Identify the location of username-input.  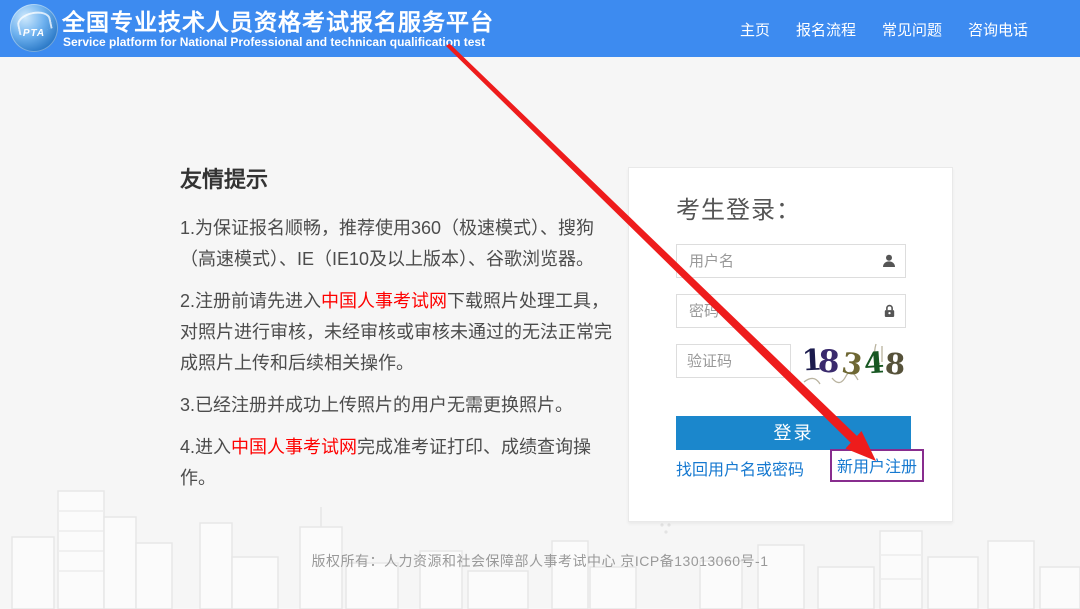
(791, 261).